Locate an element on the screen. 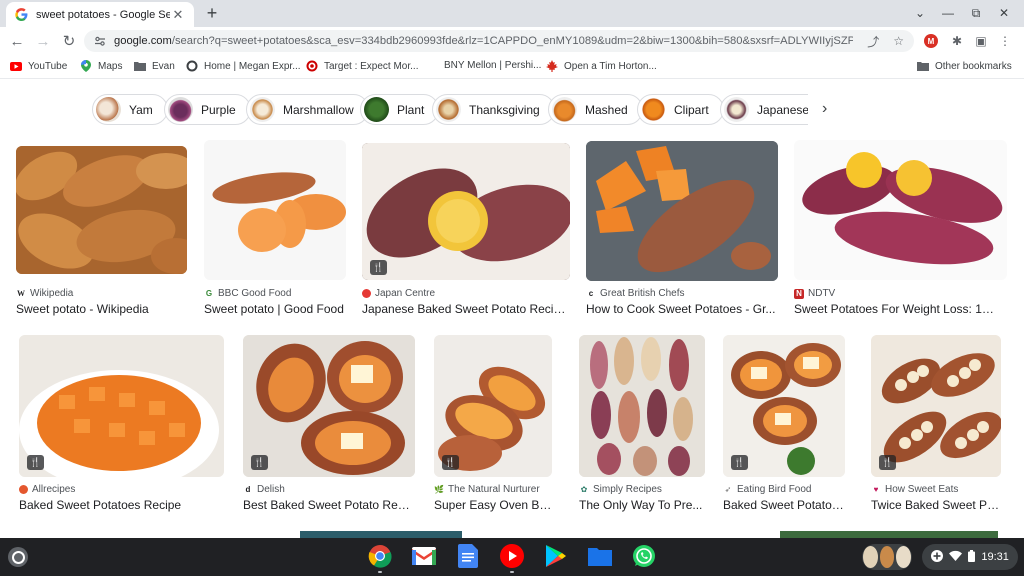  result-source: N NDTV is located at coordinates (814, 293).